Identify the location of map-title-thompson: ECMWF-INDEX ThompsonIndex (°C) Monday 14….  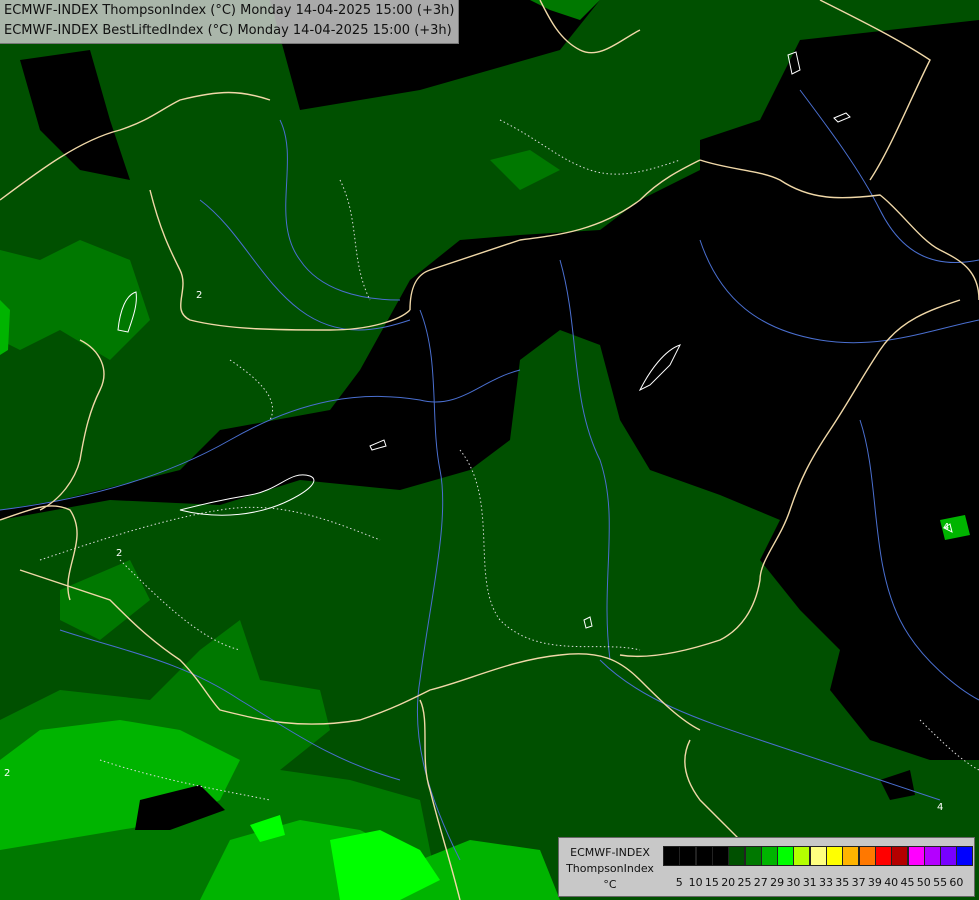
(229, 10).